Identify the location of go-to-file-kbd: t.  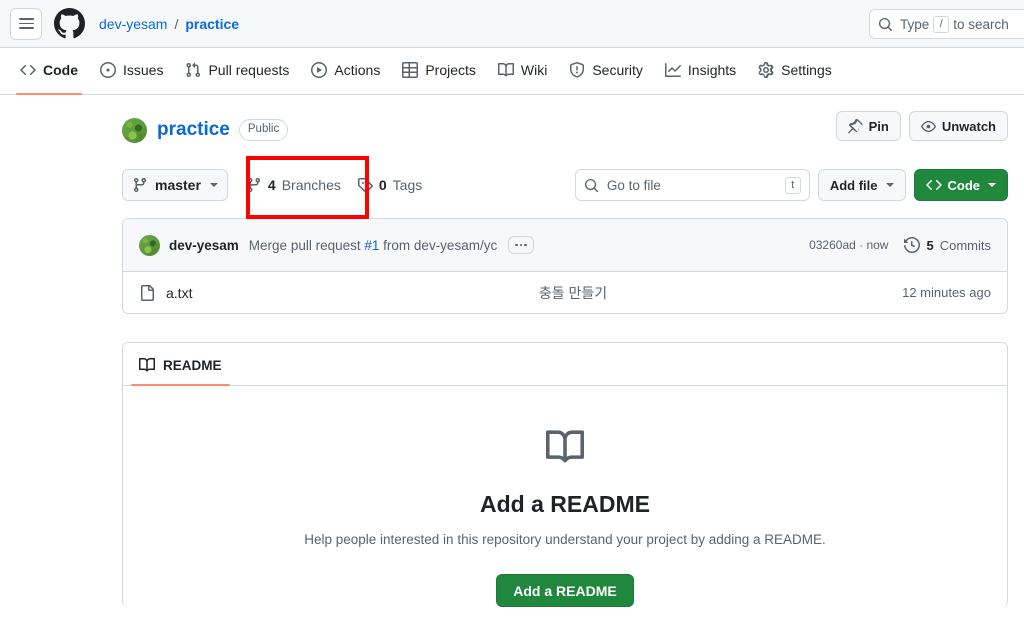
(792, 185).